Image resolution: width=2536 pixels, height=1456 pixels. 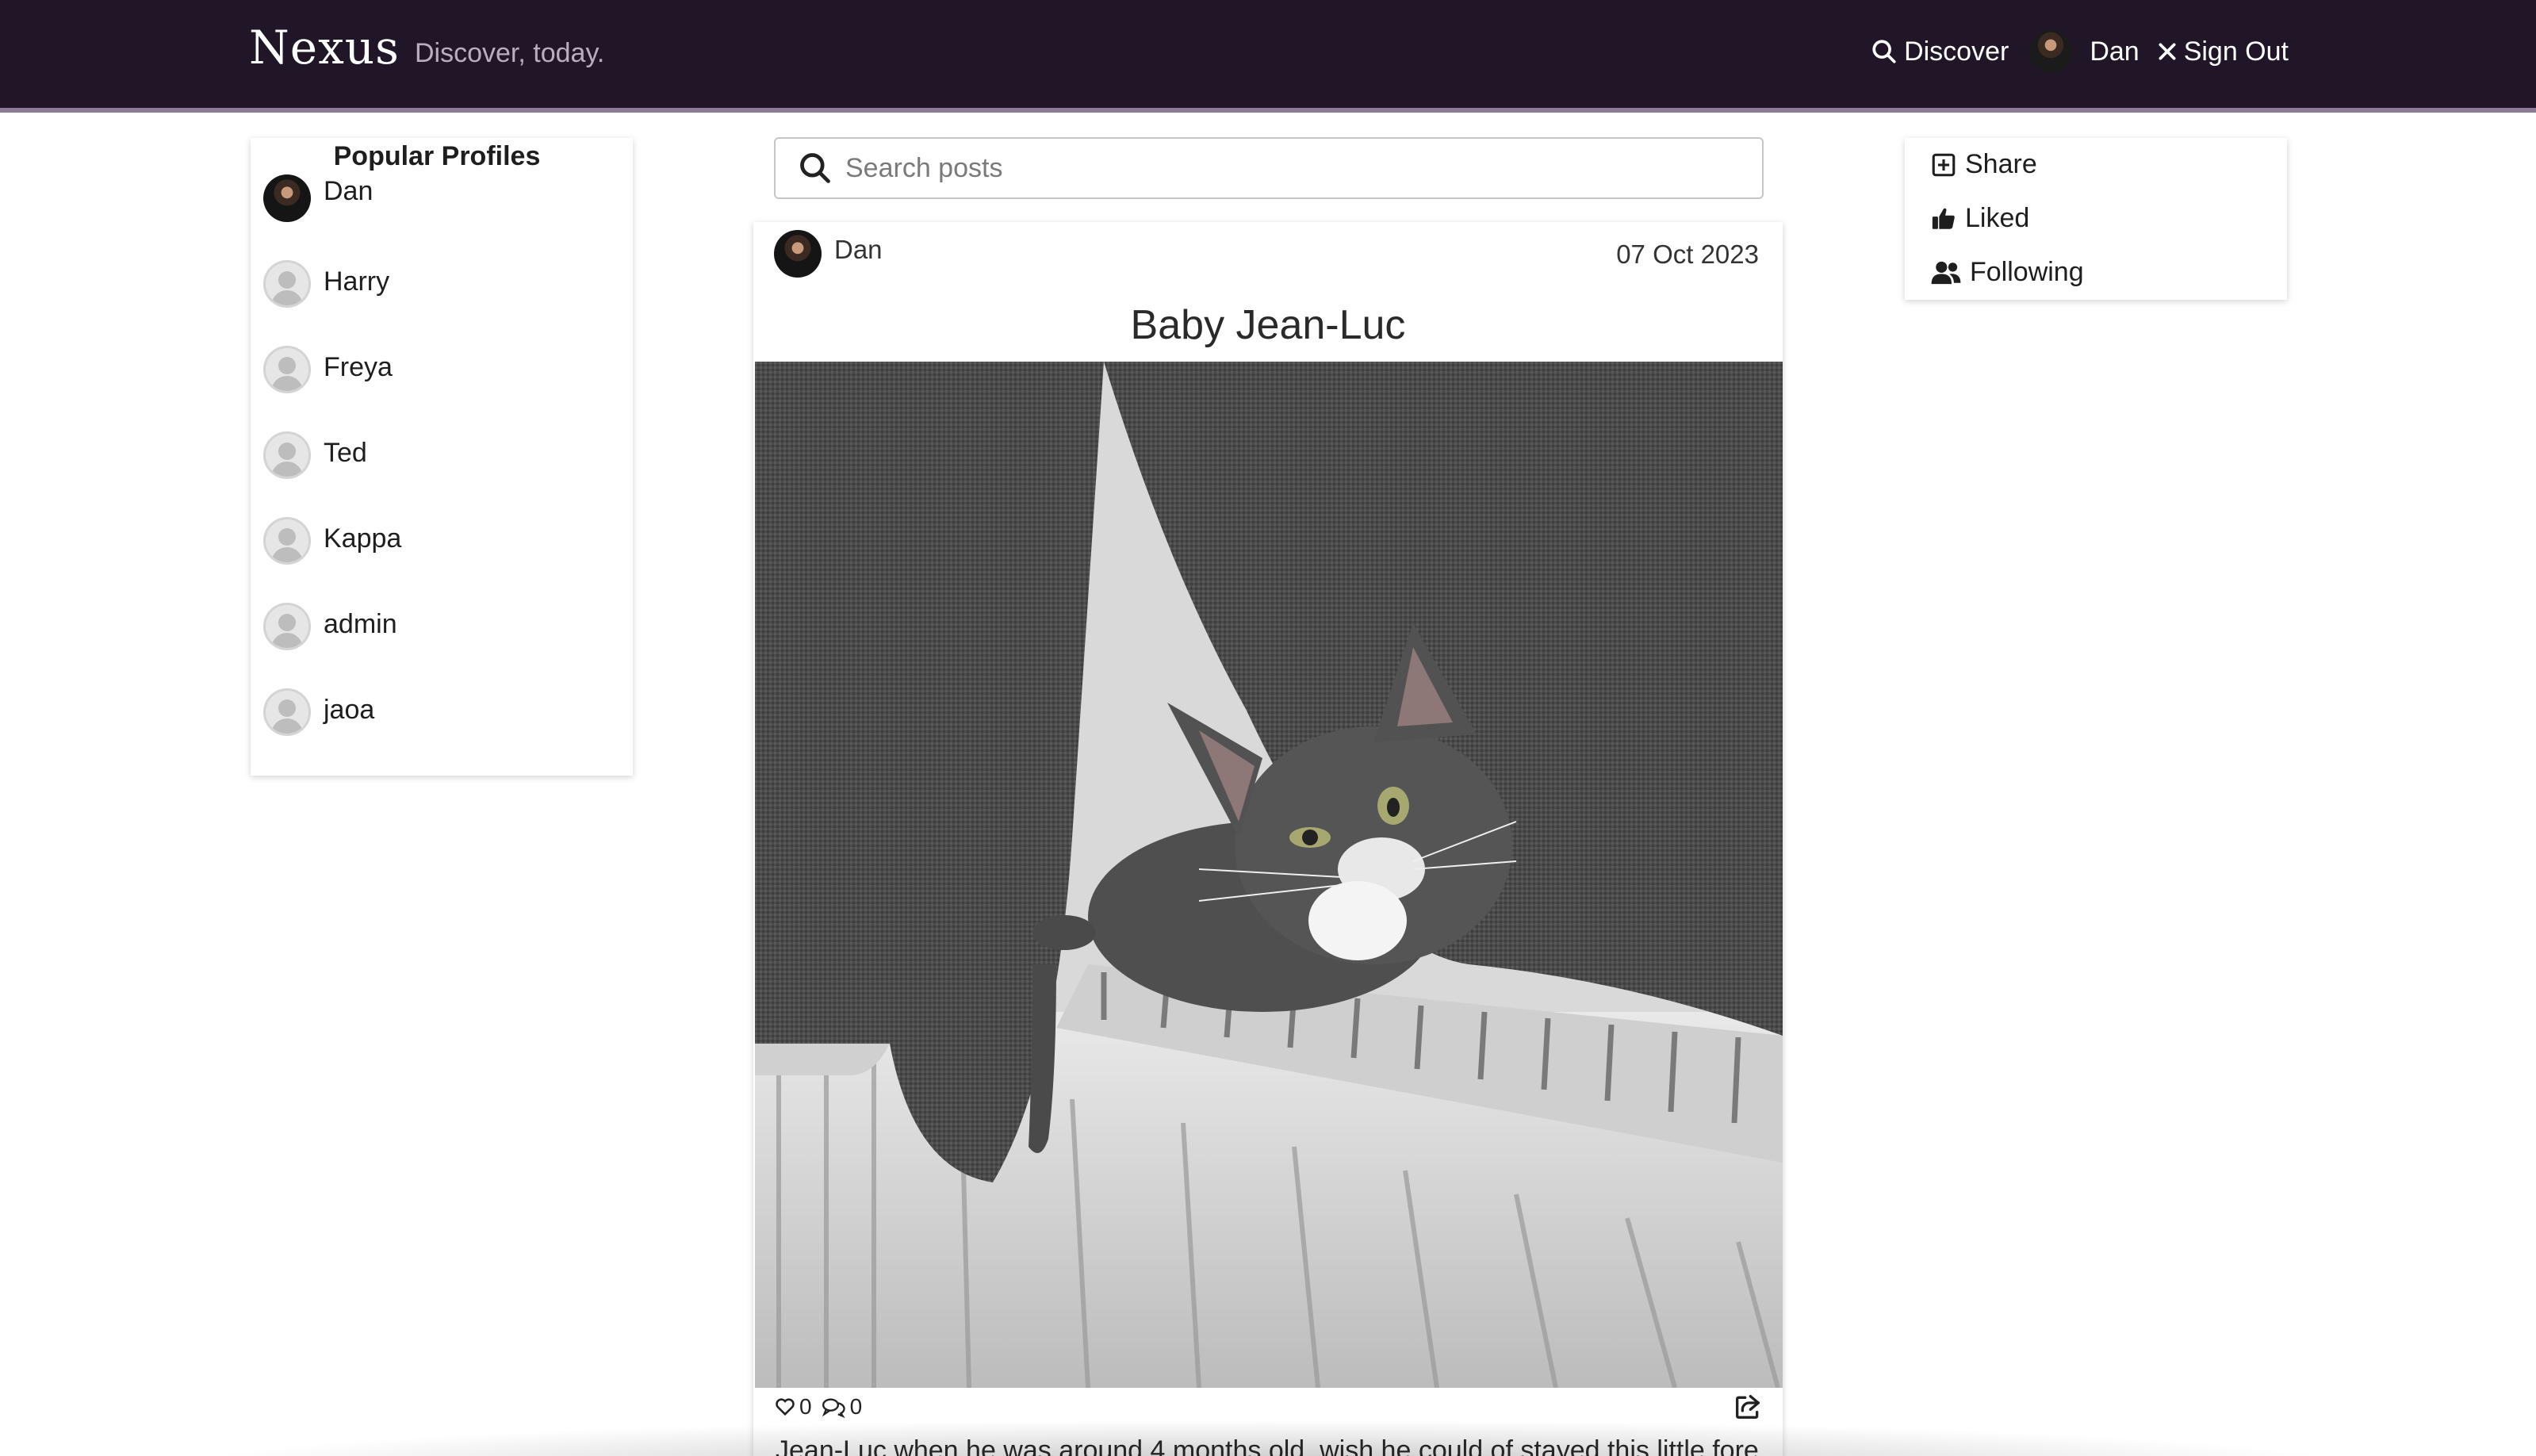 I want to click on search-input, so click(x=1281, y=168).